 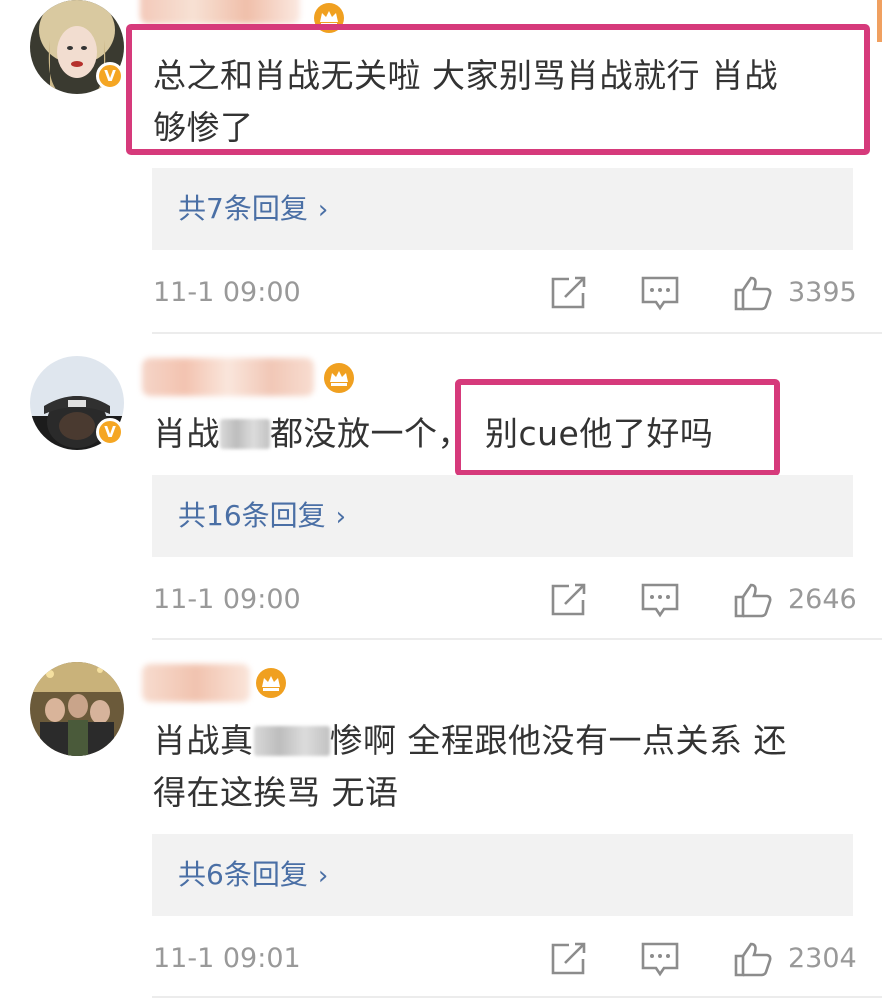 I want to click on comment-text-part: 肖战, so click(x=186, y=433).